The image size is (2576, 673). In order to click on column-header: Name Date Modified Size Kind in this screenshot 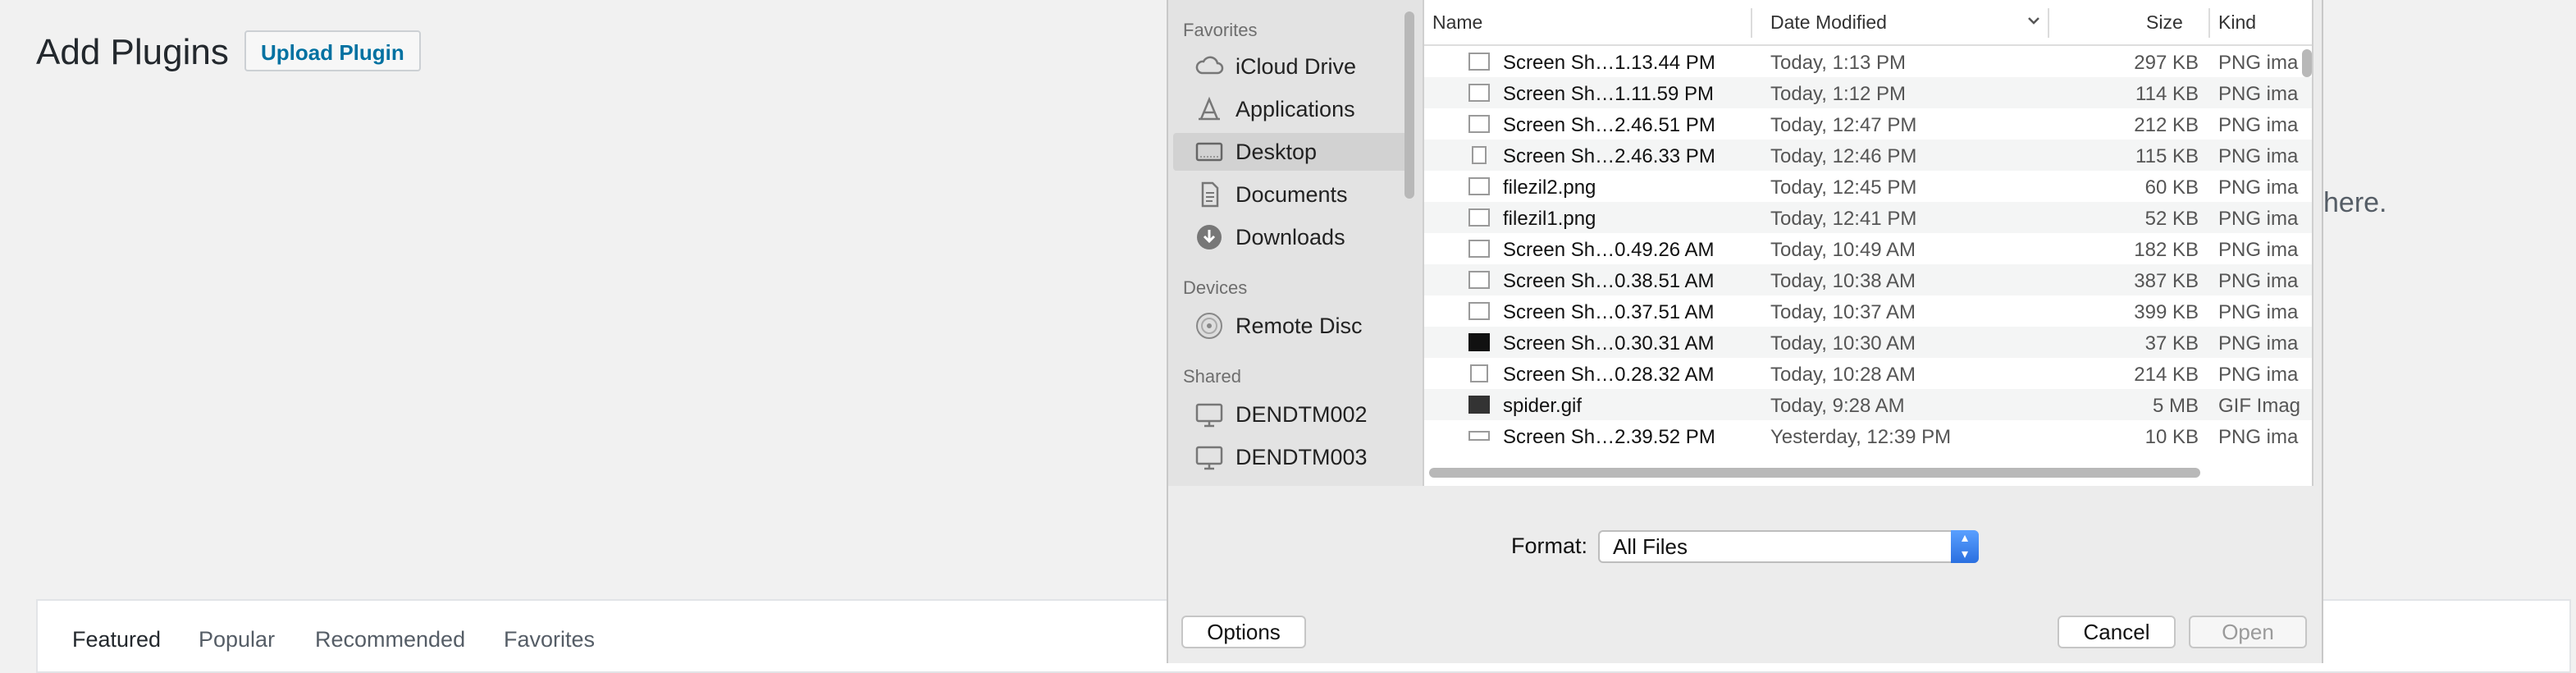, I will do `click(1868, 23)`.